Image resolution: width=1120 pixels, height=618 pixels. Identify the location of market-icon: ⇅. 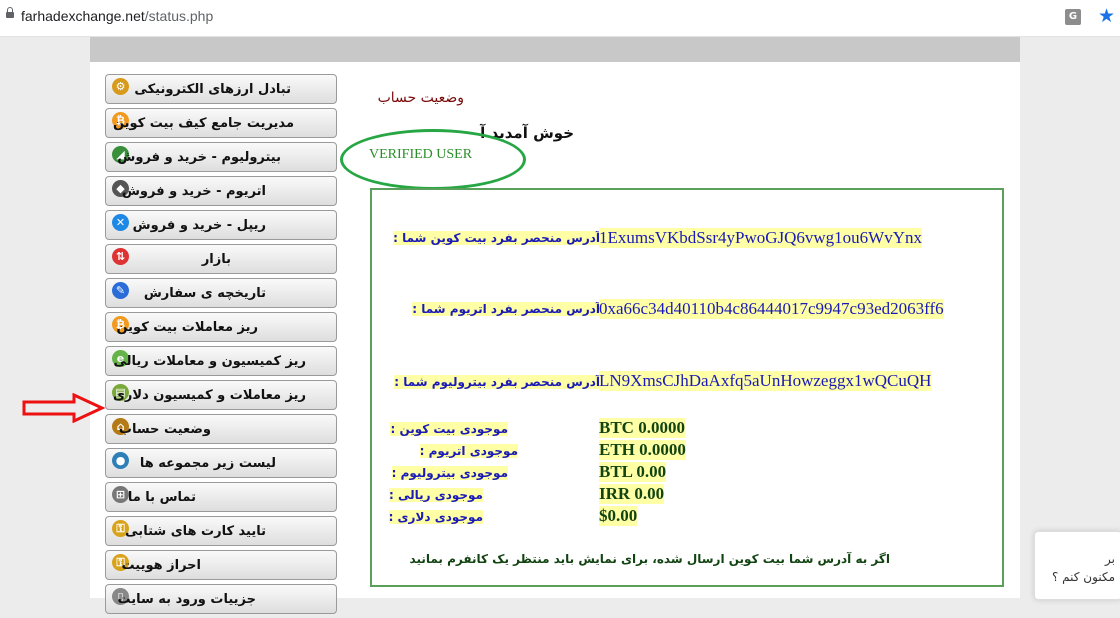
(120, 256).